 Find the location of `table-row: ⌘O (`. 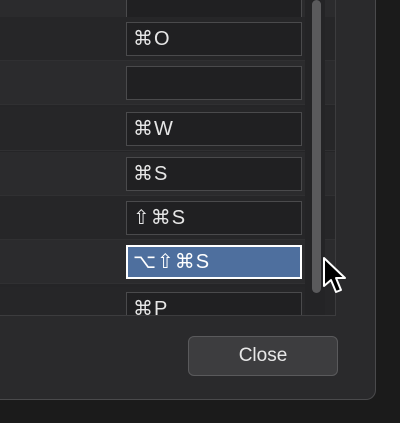

table-row: ⌘O ( is located at coordinates (167, 39).